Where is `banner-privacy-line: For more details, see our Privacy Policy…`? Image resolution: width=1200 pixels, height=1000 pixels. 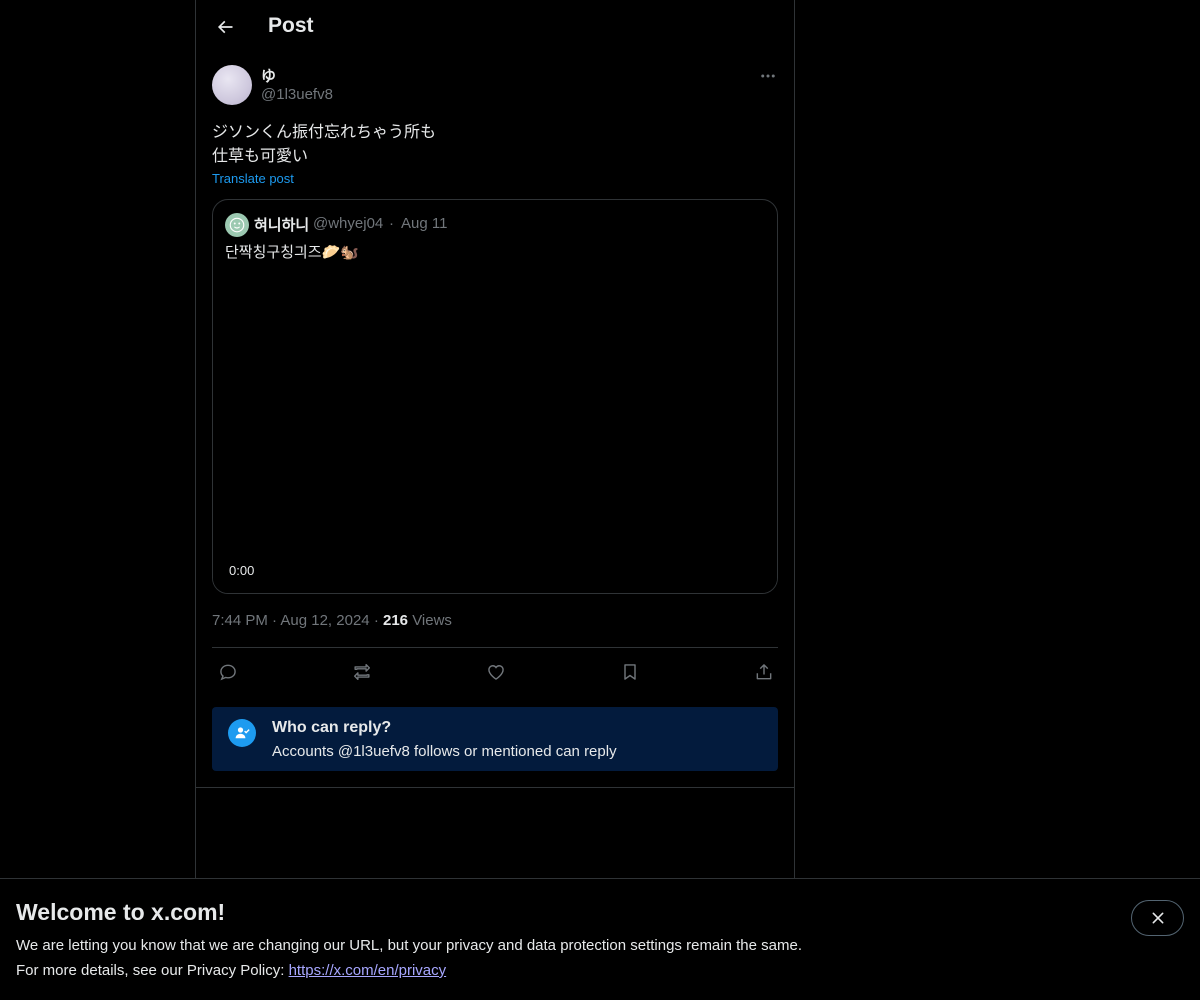 banner-privacy-line: For more details, see our Privacy Policy… is located at coordinates (231, 970).